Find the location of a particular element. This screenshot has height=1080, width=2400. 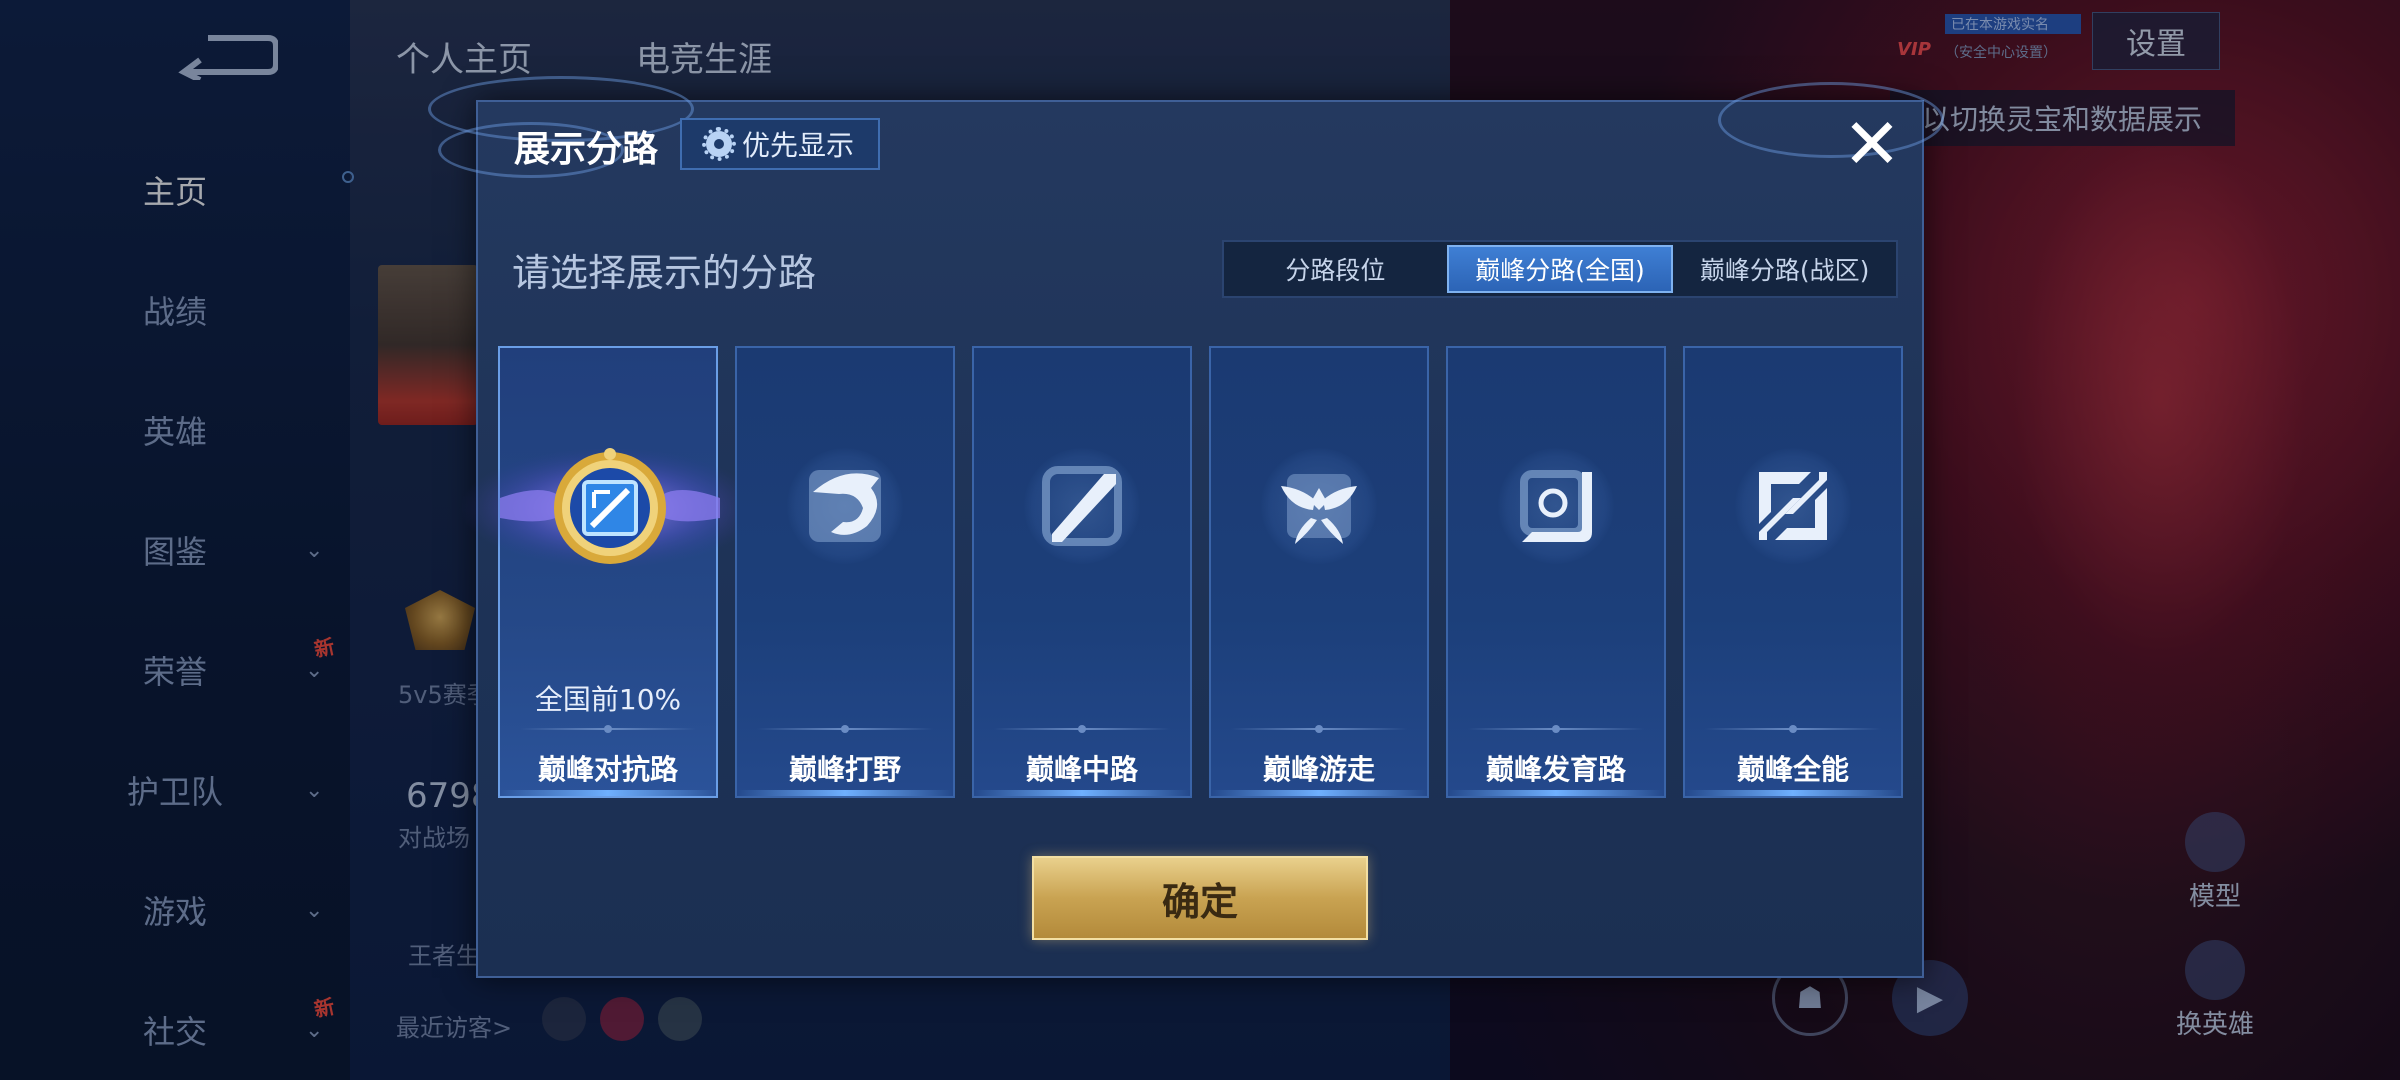

confirm-label: 确定 is located at coordinates (1199, 901).